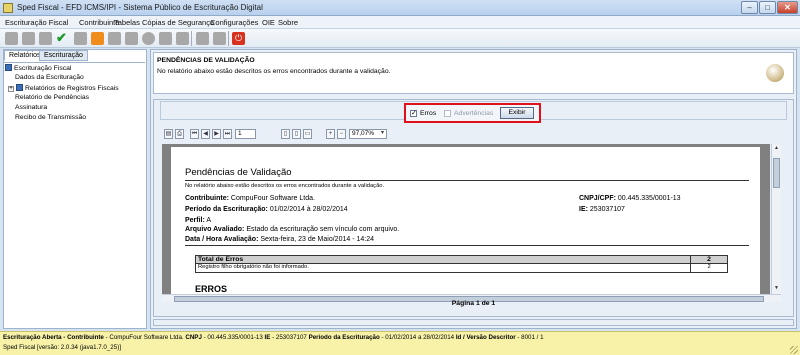 This screenshot has width=800, height=355. I want to click on scroll-thumb, so click(776, 173).